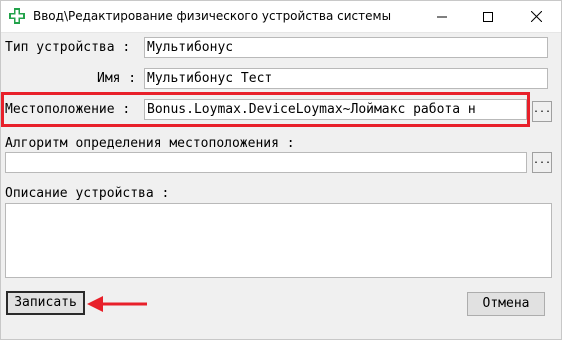  I want to click on algorithm-field, so click(266, 162).